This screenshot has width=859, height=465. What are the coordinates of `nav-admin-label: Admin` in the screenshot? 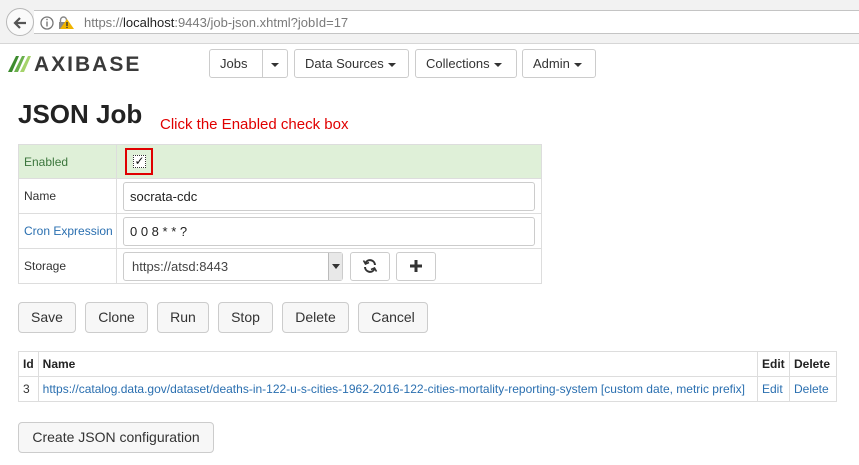 It's located at (551, 63).